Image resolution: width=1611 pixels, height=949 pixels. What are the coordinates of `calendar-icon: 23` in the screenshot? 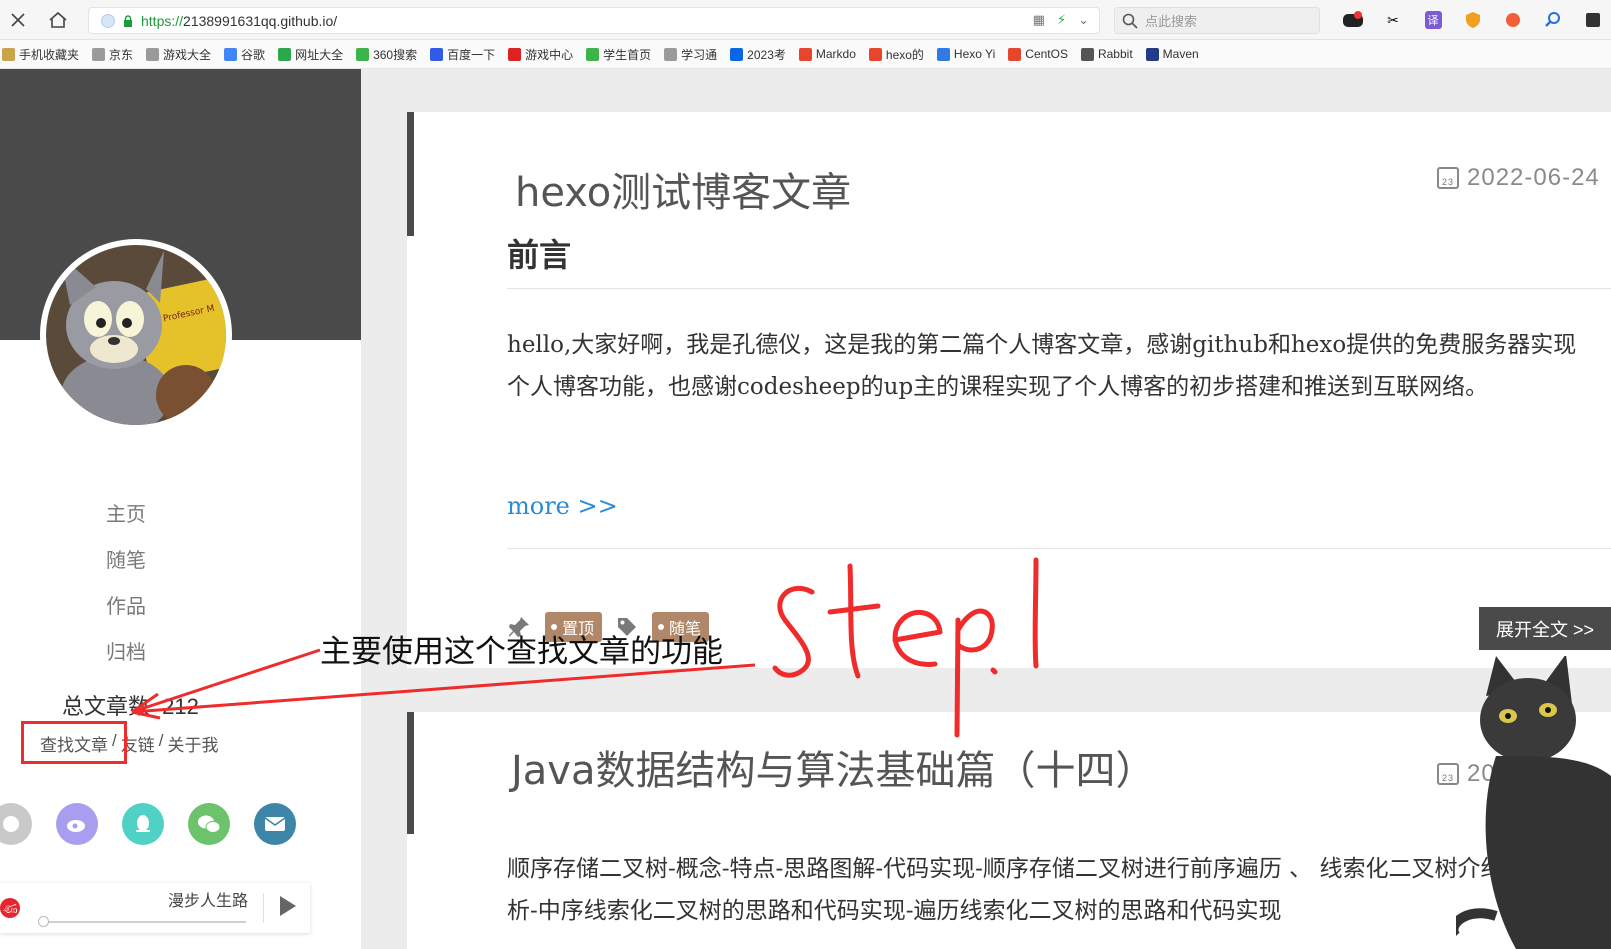 It's located at (1448, 178).